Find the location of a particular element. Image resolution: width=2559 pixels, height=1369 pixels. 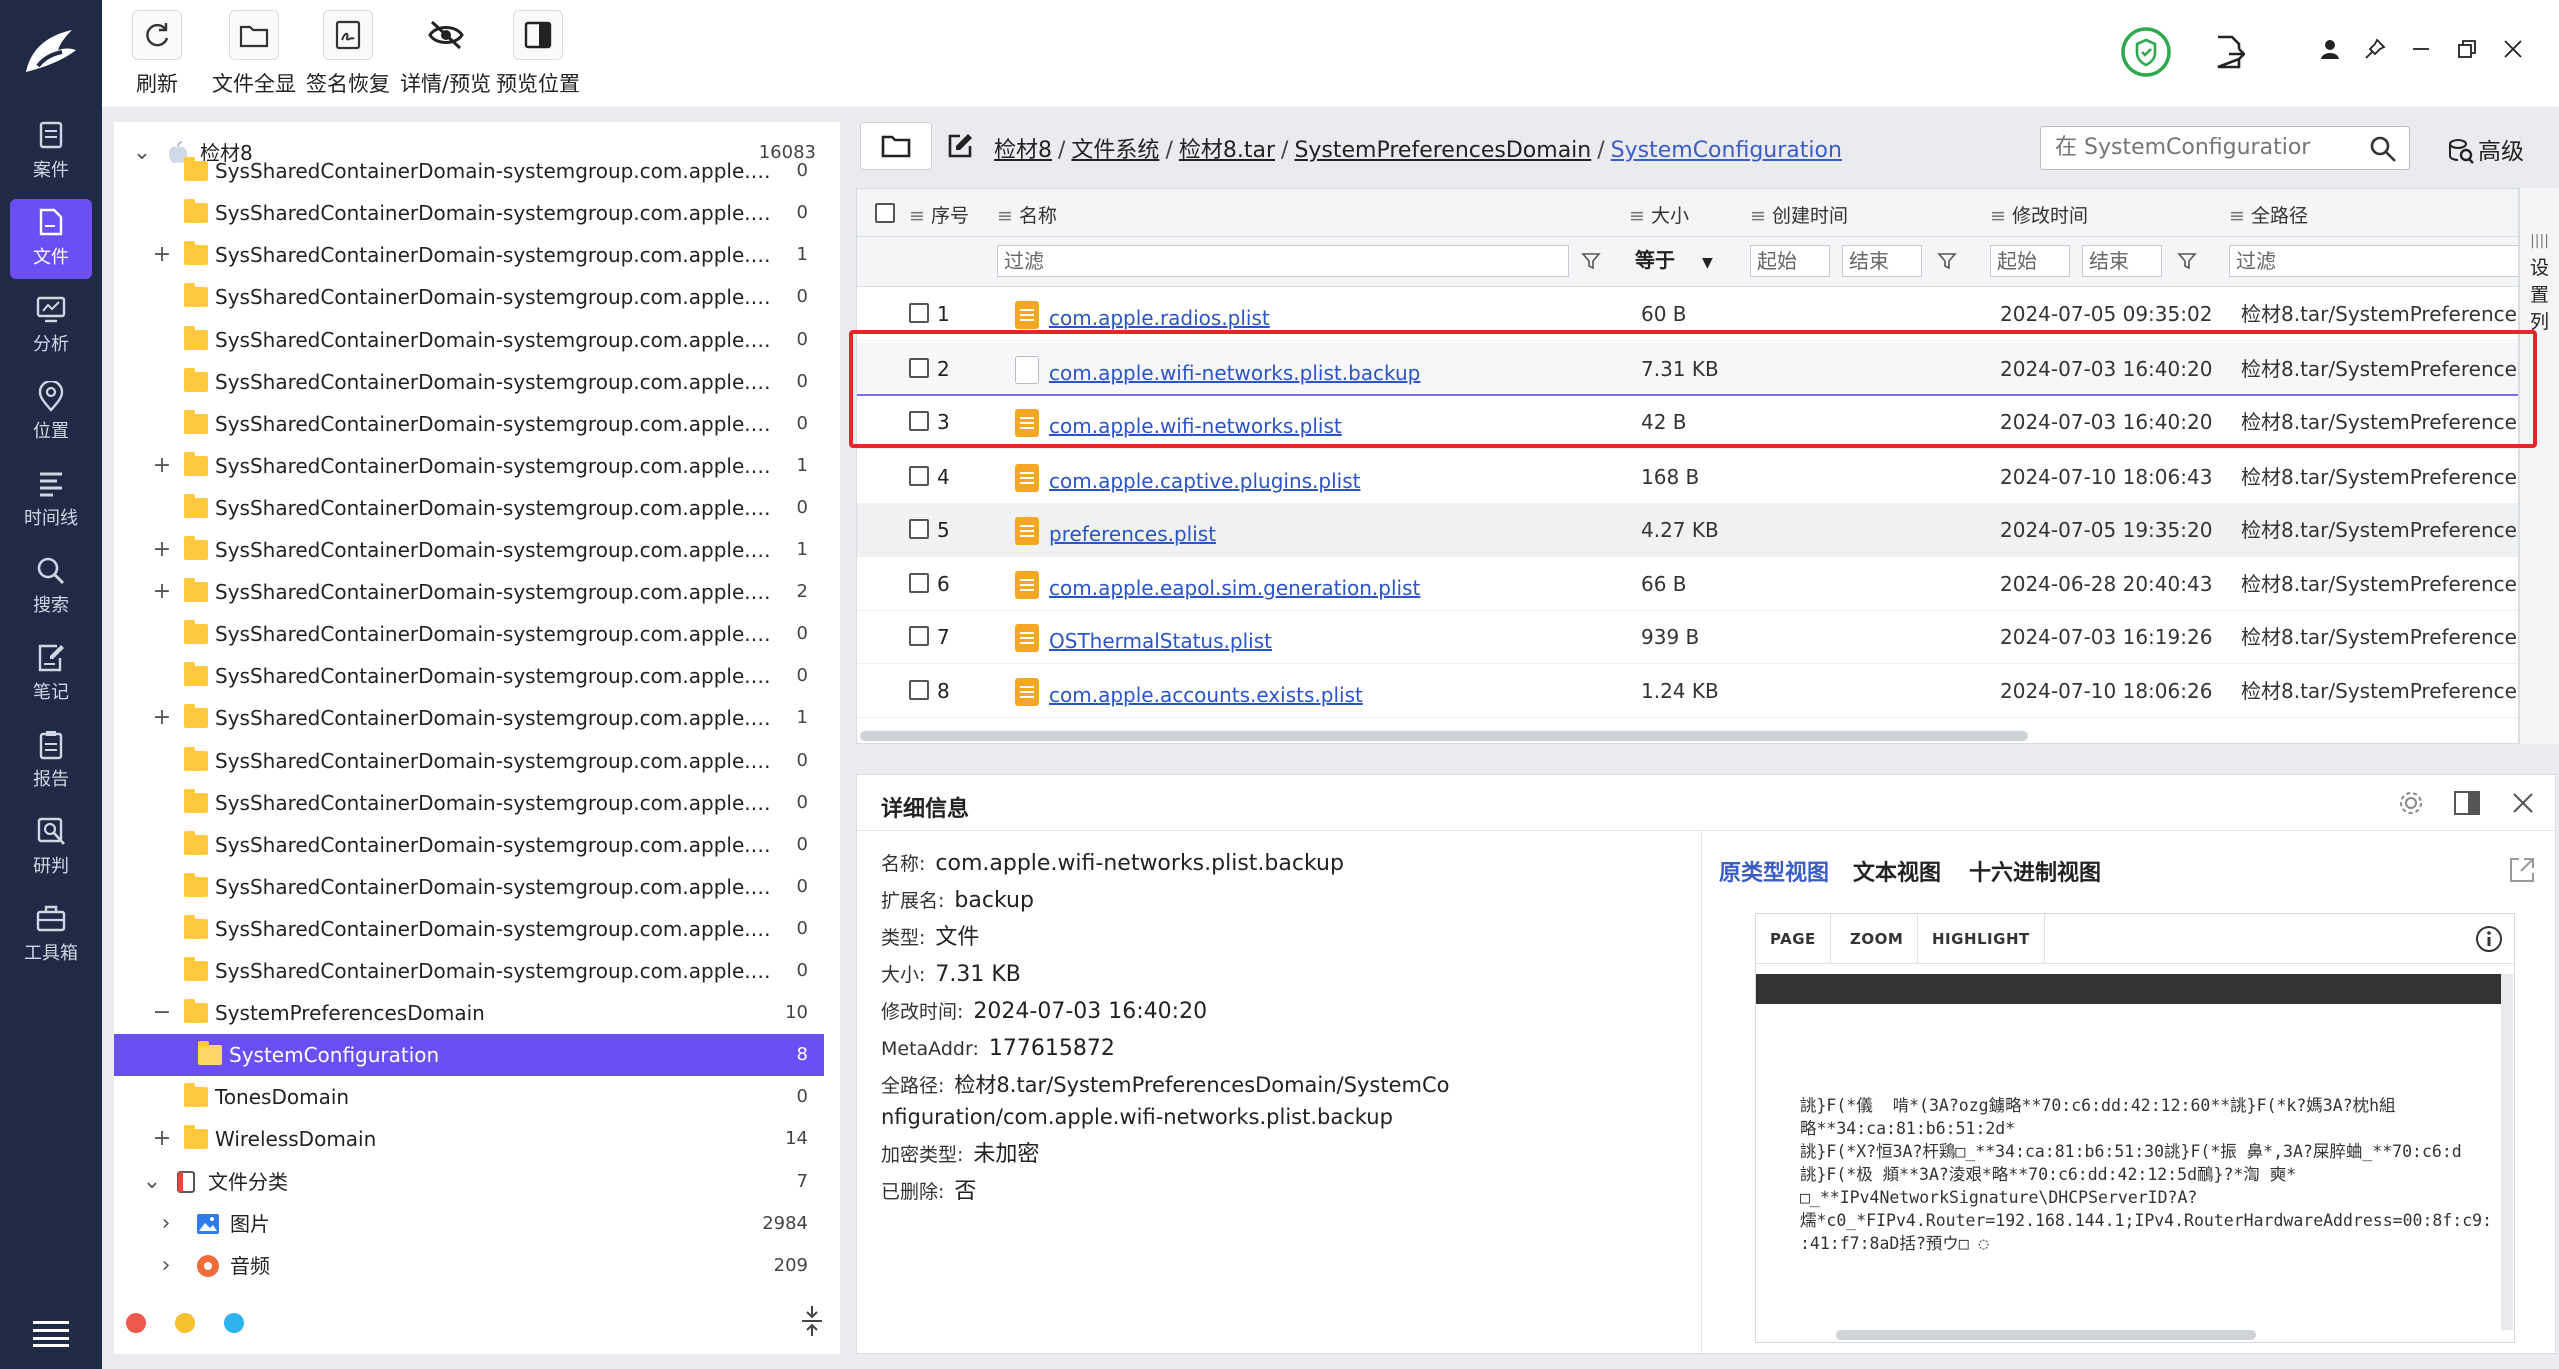

zoom-button: ZOOM is located at coordinates (1877, 939).